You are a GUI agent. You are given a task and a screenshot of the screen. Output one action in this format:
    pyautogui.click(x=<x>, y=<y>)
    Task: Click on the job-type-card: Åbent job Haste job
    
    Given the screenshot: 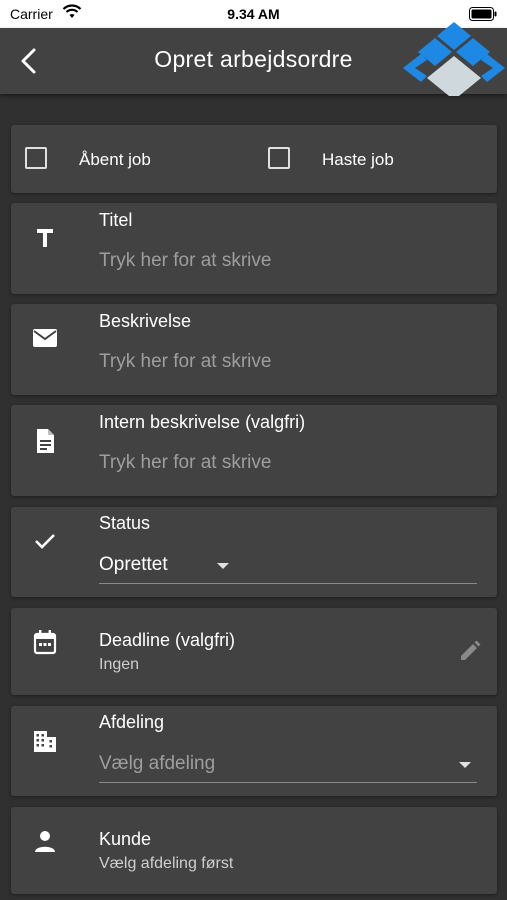 What is the action you would take?
    pyautogui.click(x=254, y=159)
    